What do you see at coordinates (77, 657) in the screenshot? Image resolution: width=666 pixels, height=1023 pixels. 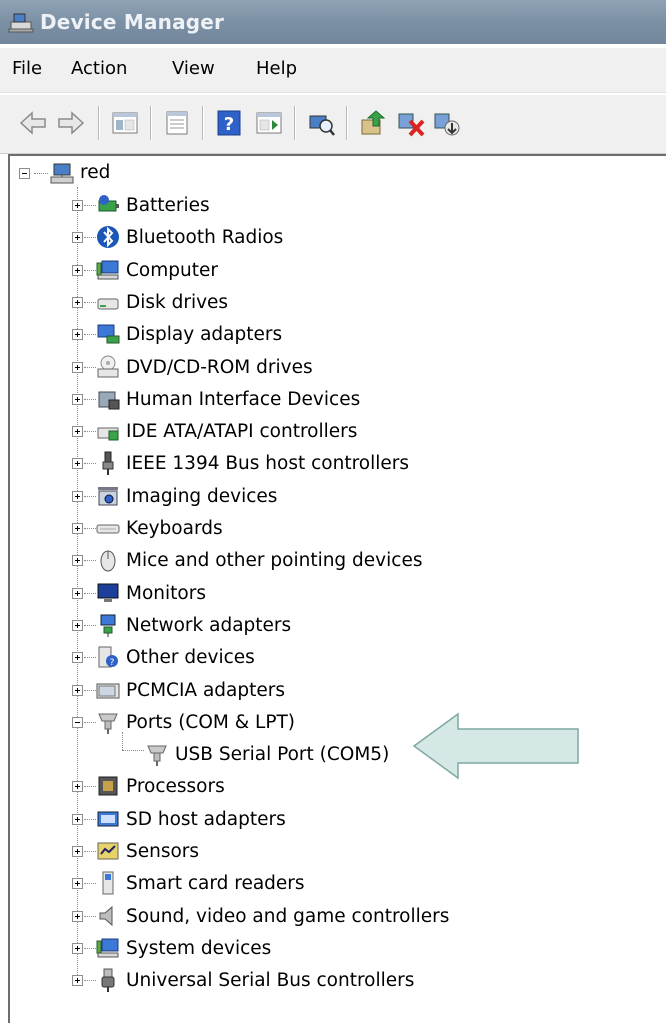 I see `expand-other-devices-button` at bounding box center [77, 657].